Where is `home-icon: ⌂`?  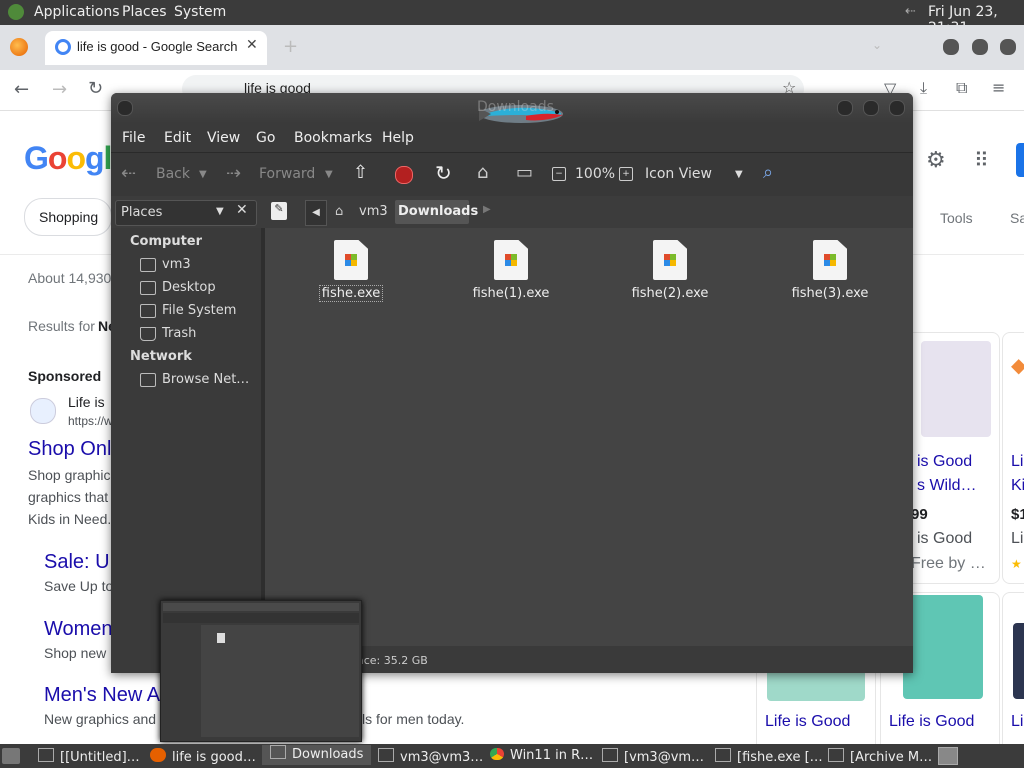 home-icon: ⌂ is located at coordinates (482, 172).